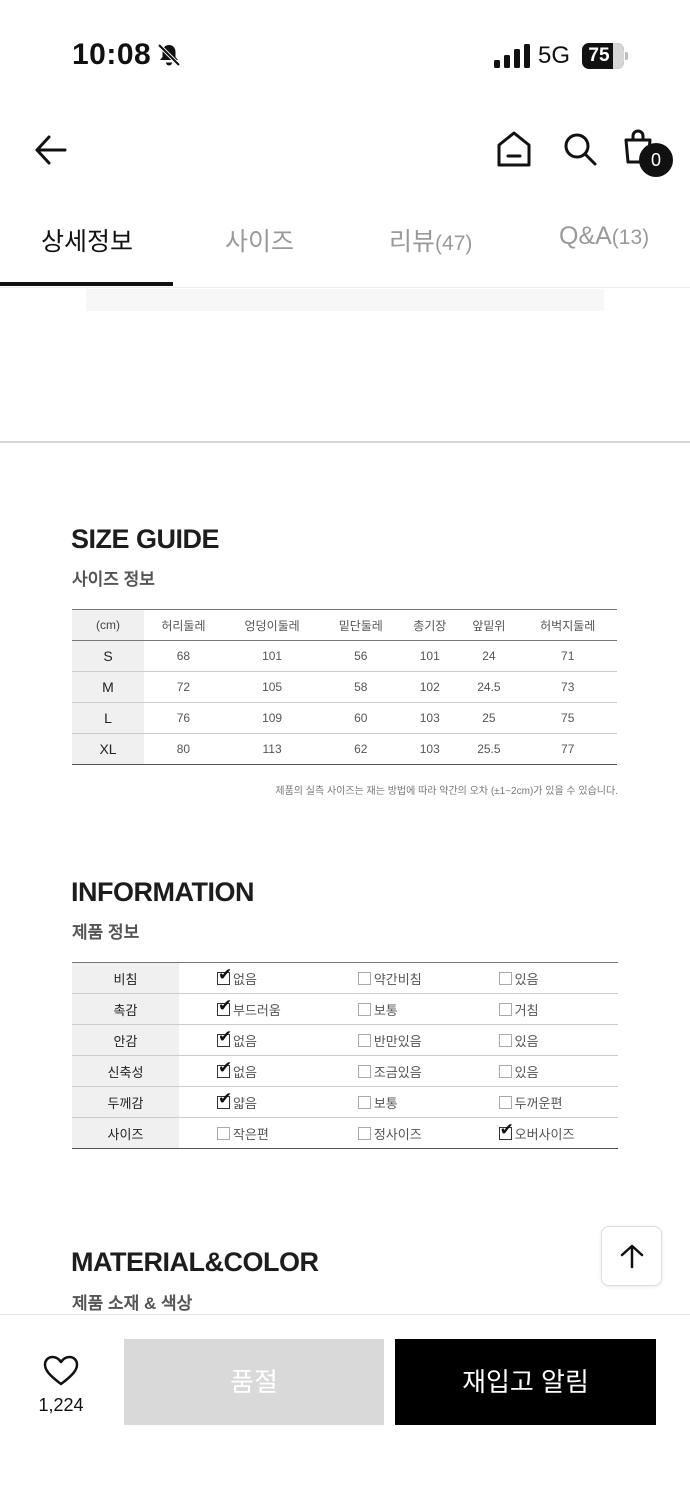 The height and width of the screenshot is (1500, 690). Describe the element at coordinates (489, 625) in the screenshot. I see `column-header: 앞밑위` at that location.